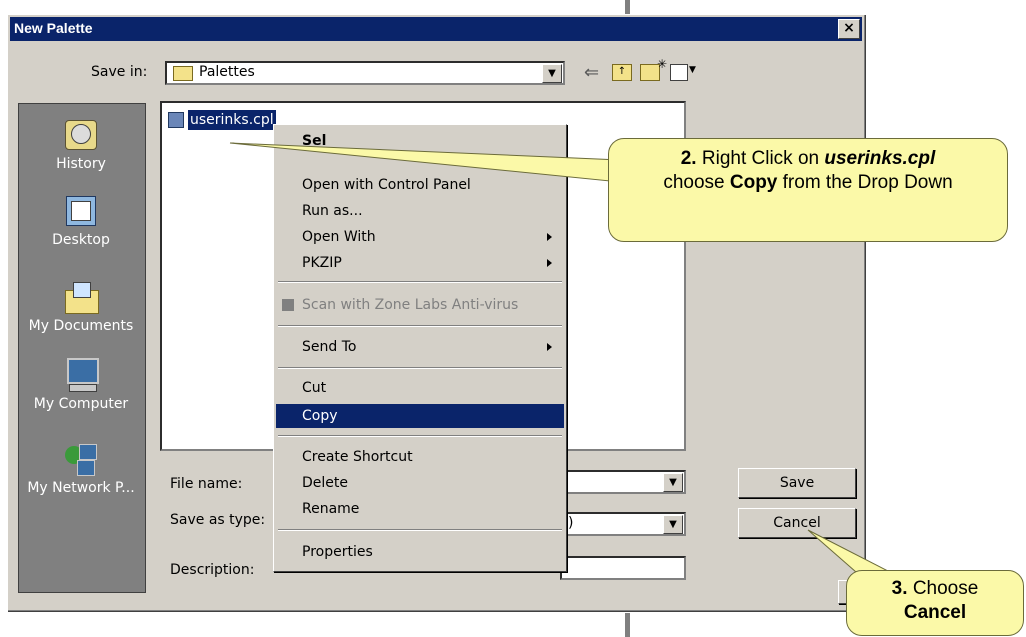 This screenshot has height=637, width=1026. I want to click on callout-3-line-2: Cancel, so click(935, 612).